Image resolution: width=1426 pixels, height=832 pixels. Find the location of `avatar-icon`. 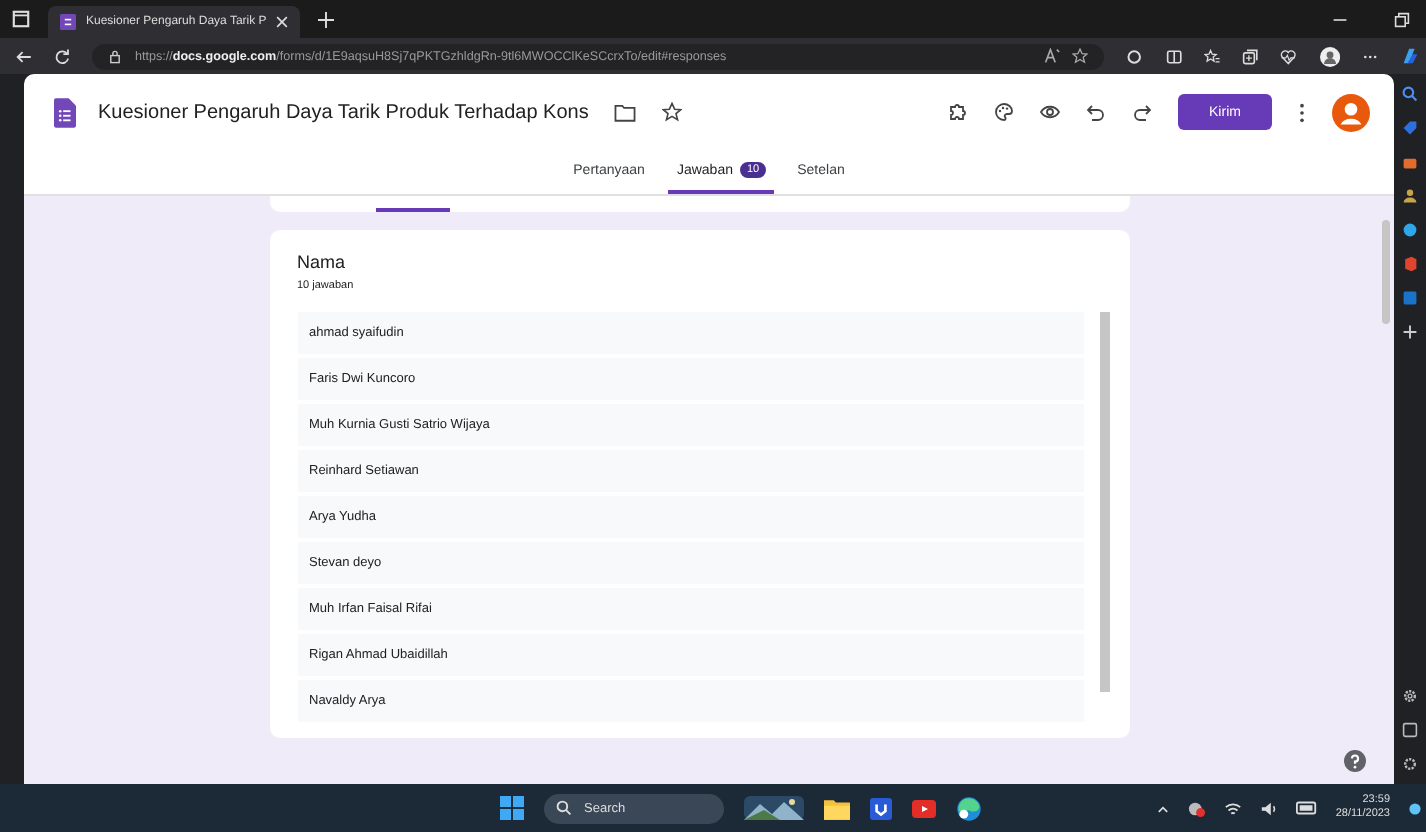

avatar-icon is located at coordinates (1351, 112).